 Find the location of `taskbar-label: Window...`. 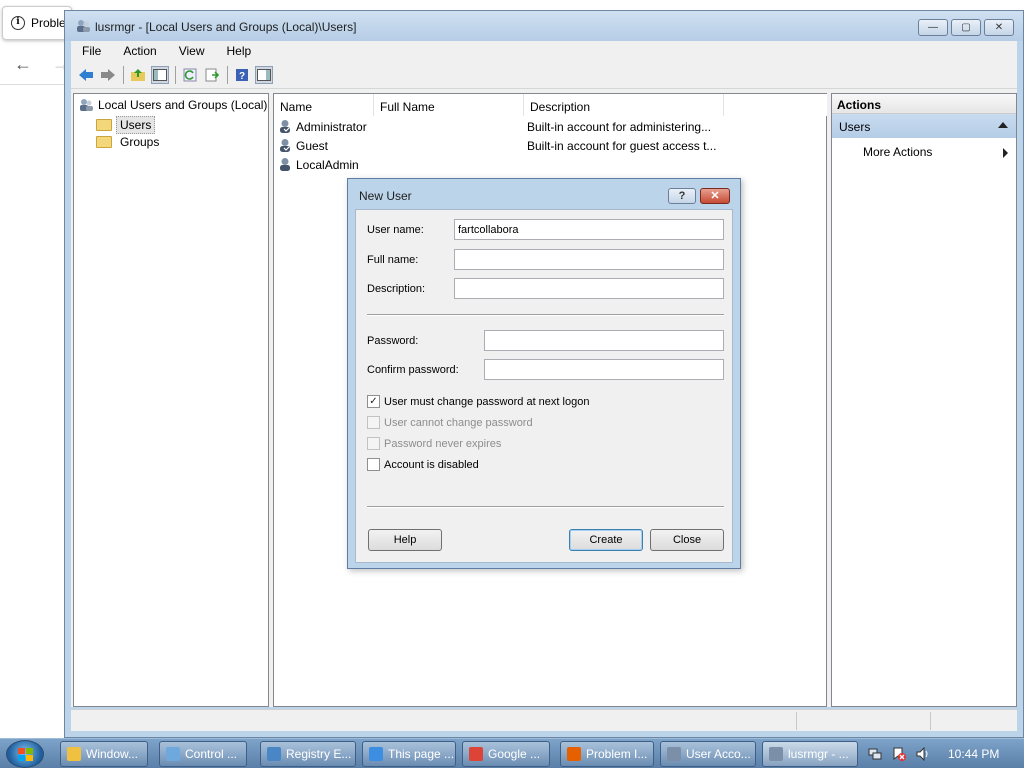

taskbar-label: Window... is located at coordinates (112, 754).